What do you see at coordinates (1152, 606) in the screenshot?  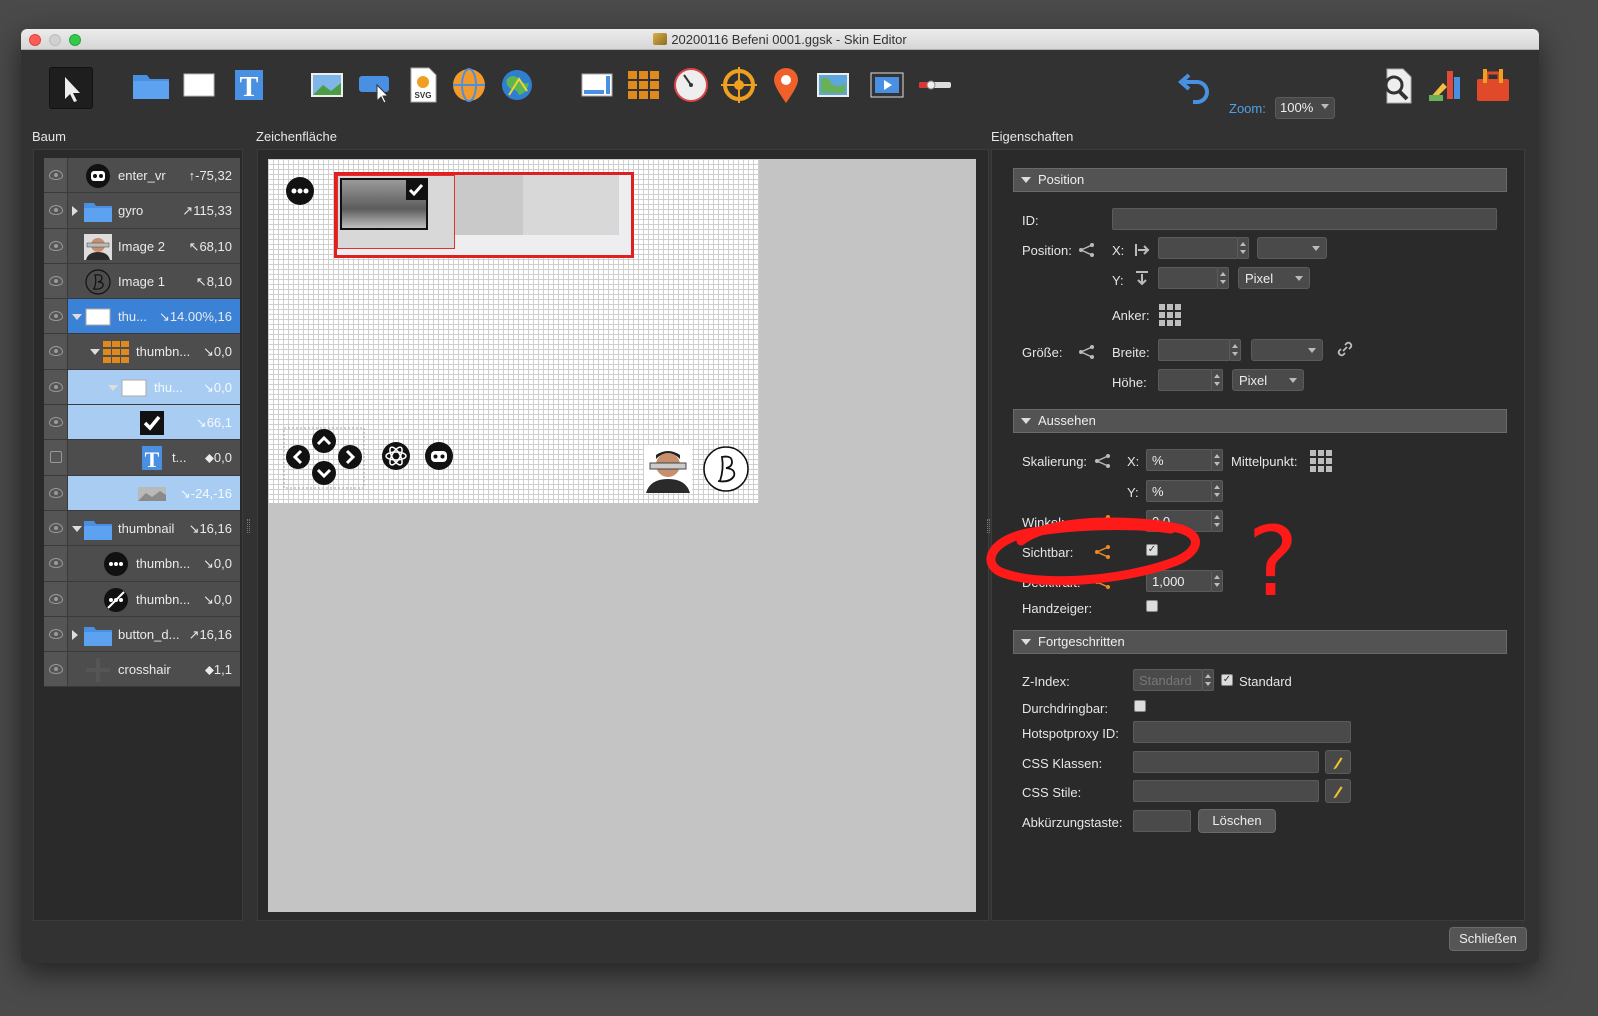 I see `handcursor-checkbox` at bounding box center [1152, 606].